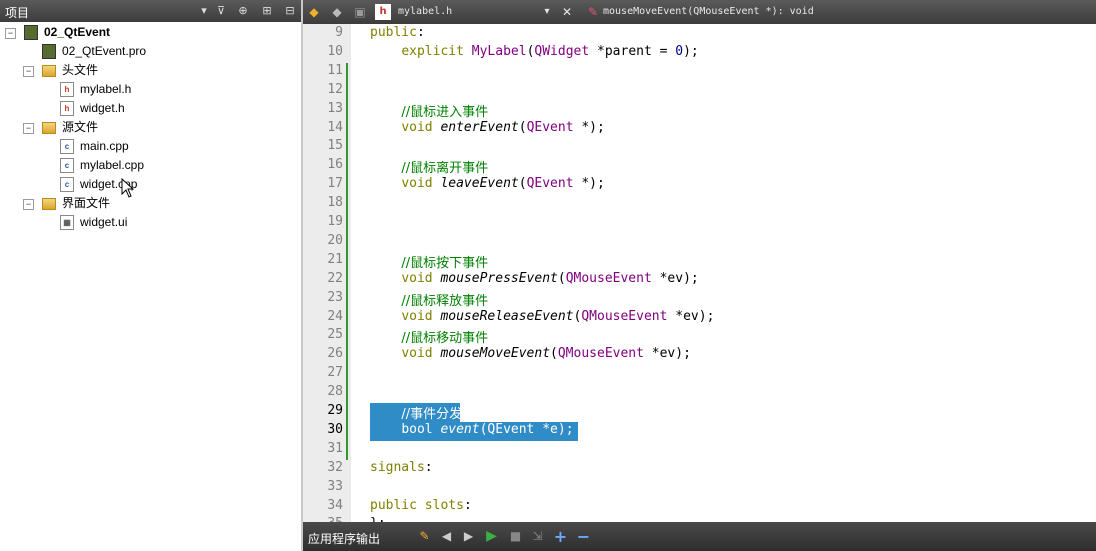 The width and height of the screenshot is (1096, 551). Describe the element at coordinates (337, 12) in the screenshot. I see `forward-arrow-icon: ◆` at that location.